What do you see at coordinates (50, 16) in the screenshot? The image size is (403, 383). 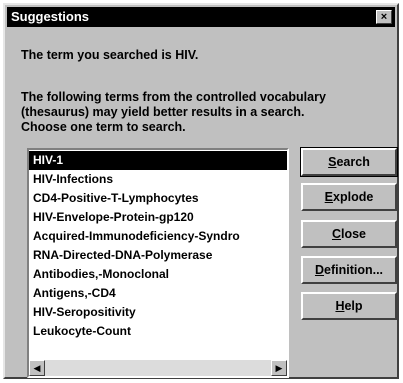 I see `dialog-title: Suggestions` at bounding box center [50, 16].